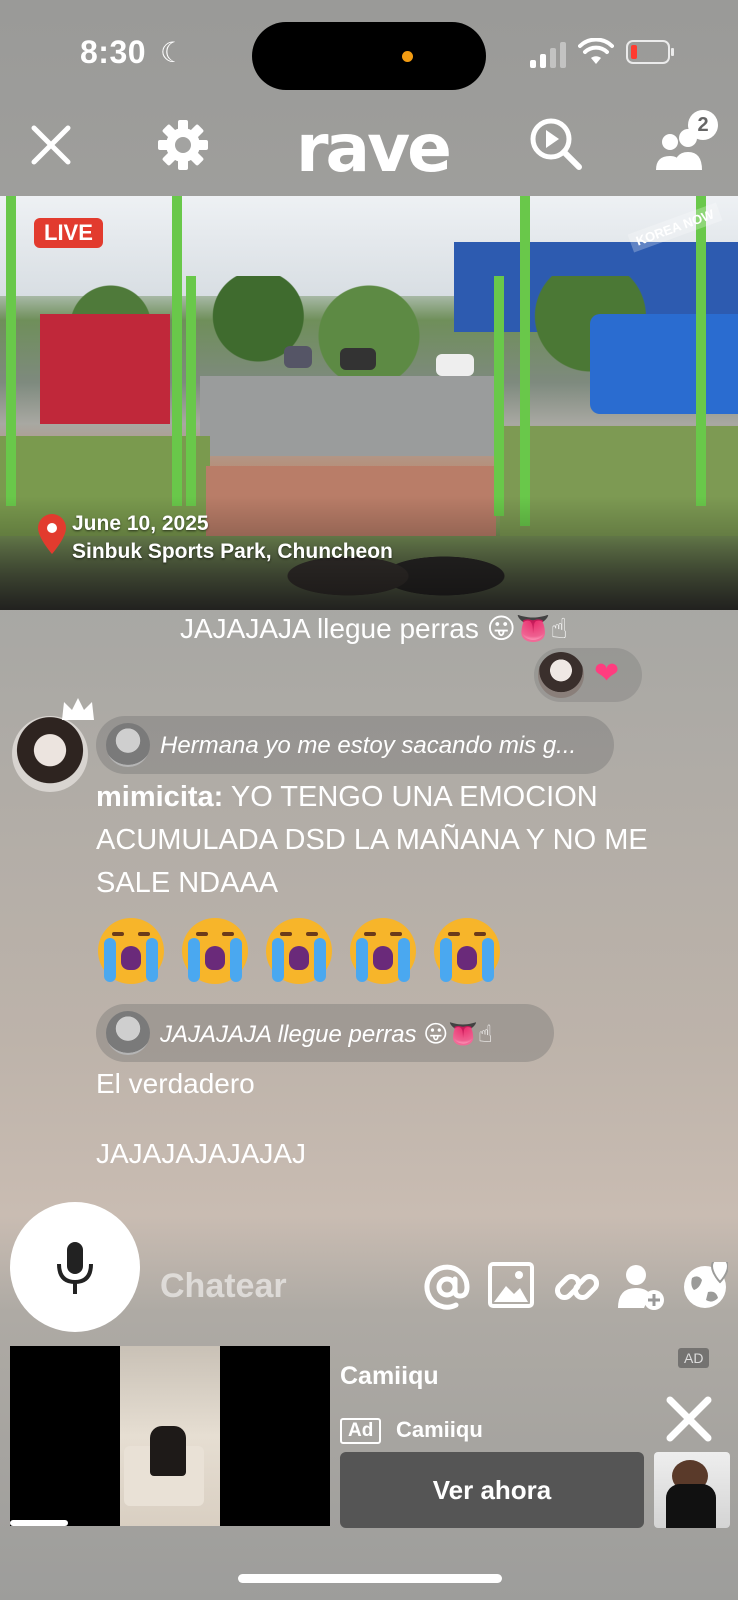 The width and height of the screenshot is (738, 1600). I want to click on participants-count-badge: 2, so click(703, 125).